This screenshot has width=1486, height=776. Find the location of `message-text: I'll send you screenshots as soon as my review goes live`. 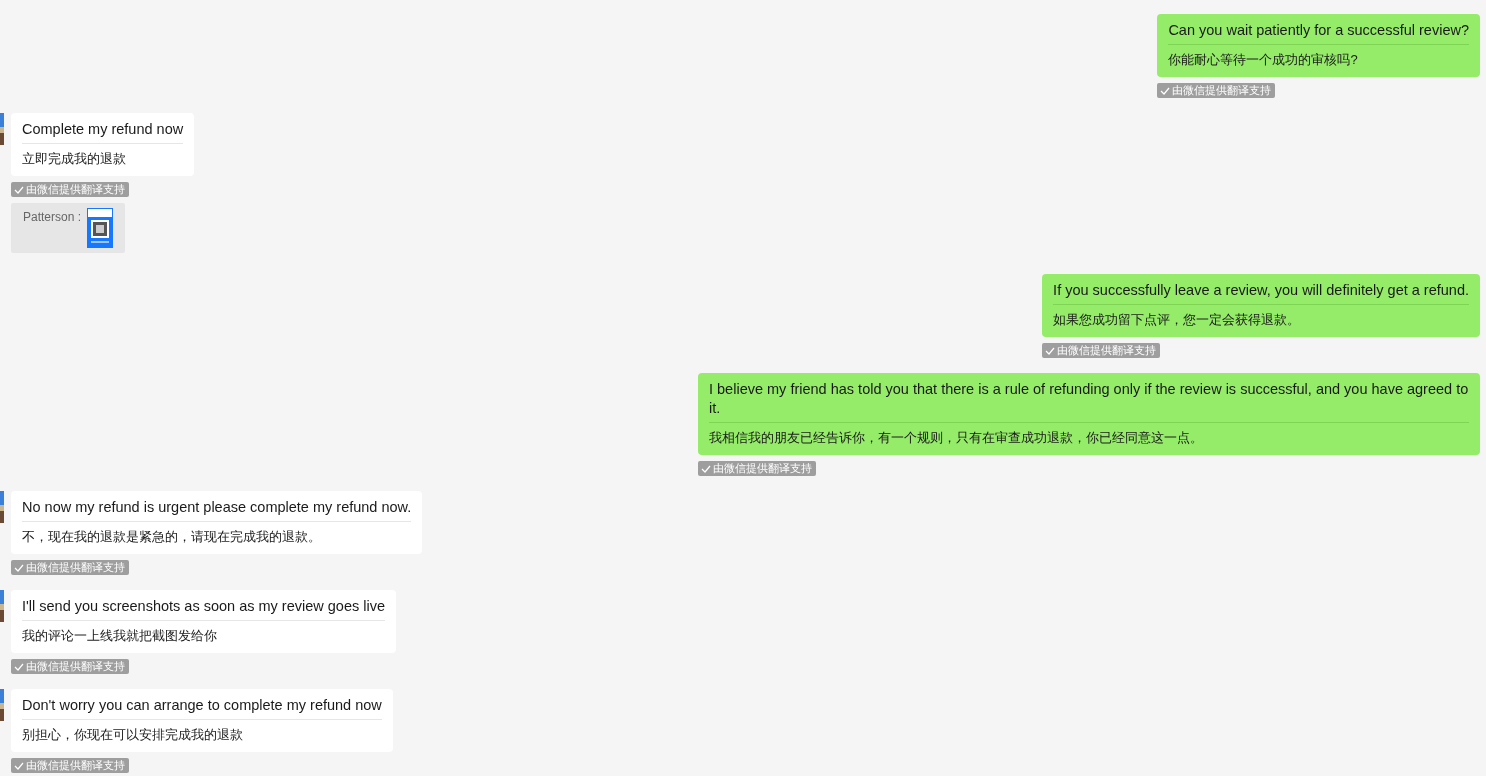

message-text: I'll send you screenshots as soon as my review goes live is located at coordinates (204, 606).